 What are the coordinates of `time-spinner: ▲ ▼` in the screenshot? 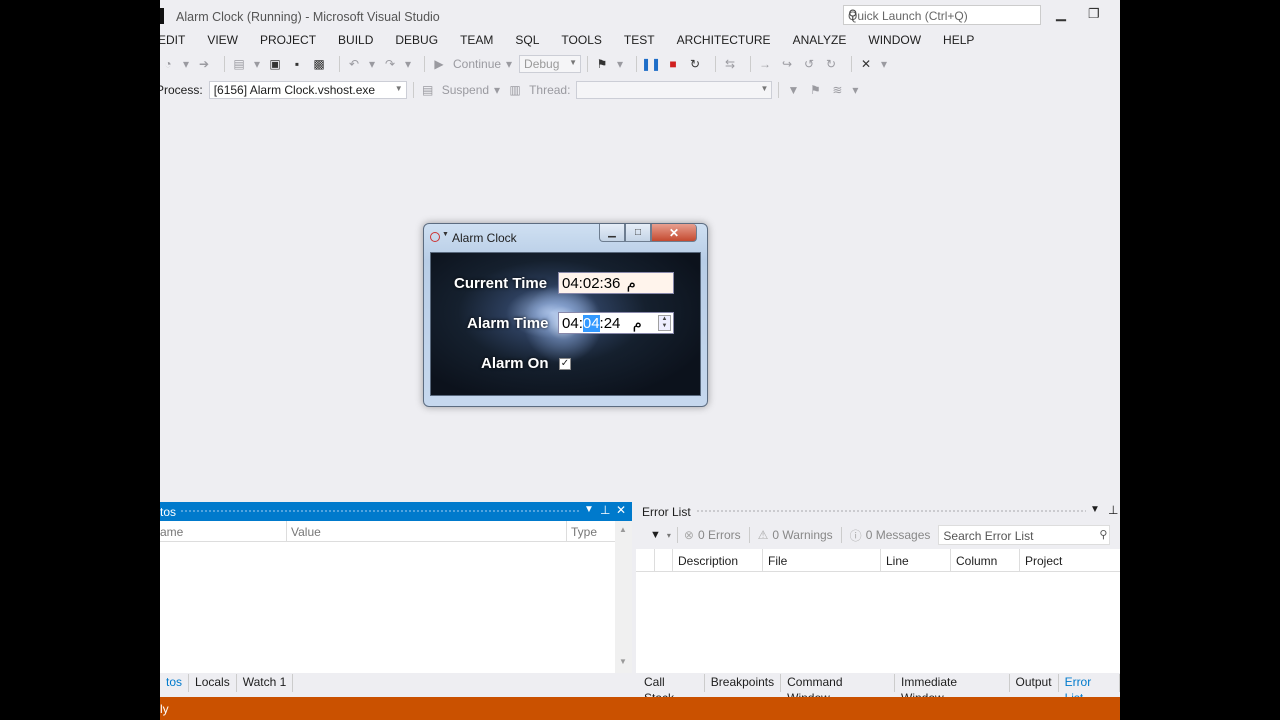 It's located at (664, 323).